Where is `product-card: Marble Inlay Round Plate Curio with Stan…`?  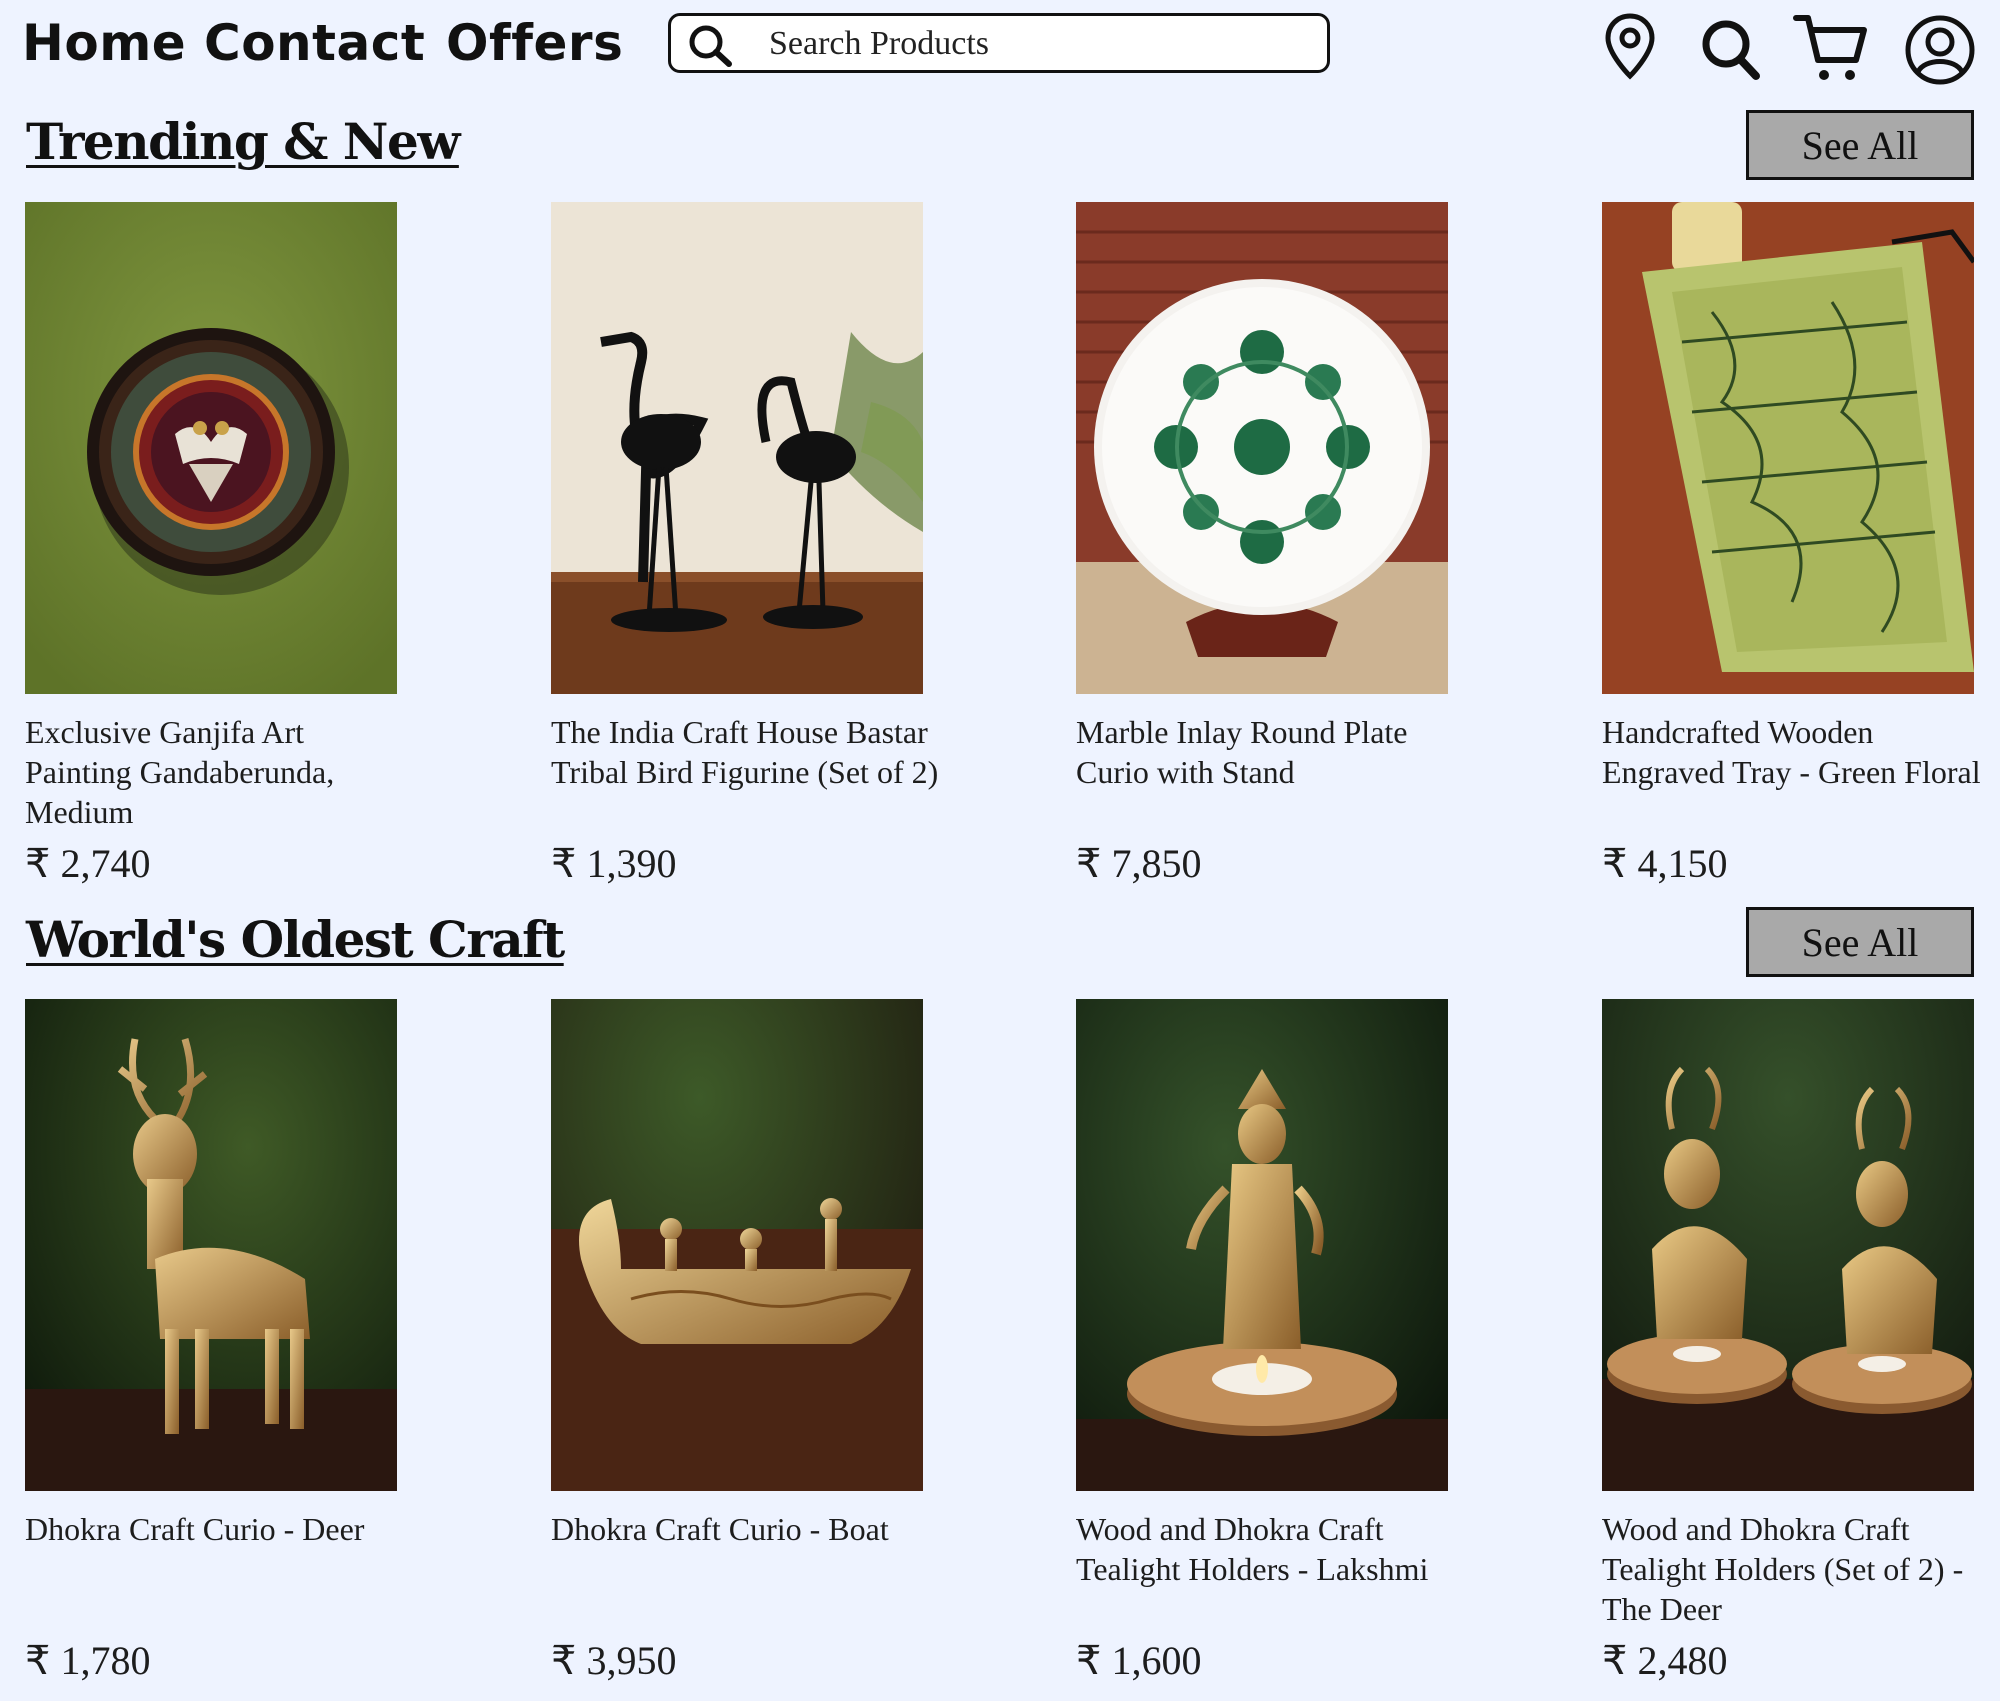 product-card: Marble Inlay Round Plate Curio with Stan… is located at coordinates (1266, 547).